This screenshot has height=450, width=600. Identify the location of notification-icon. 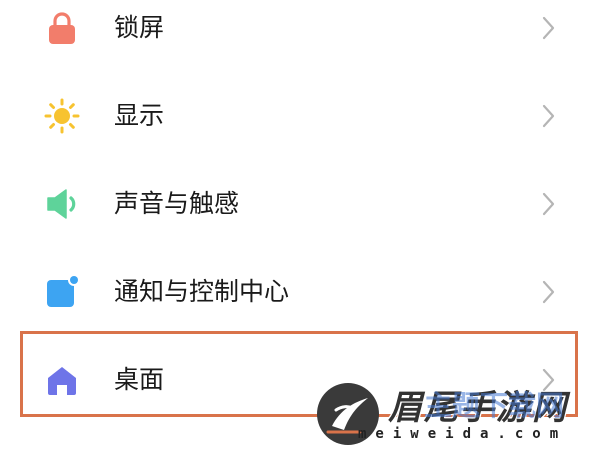
(62, 292).